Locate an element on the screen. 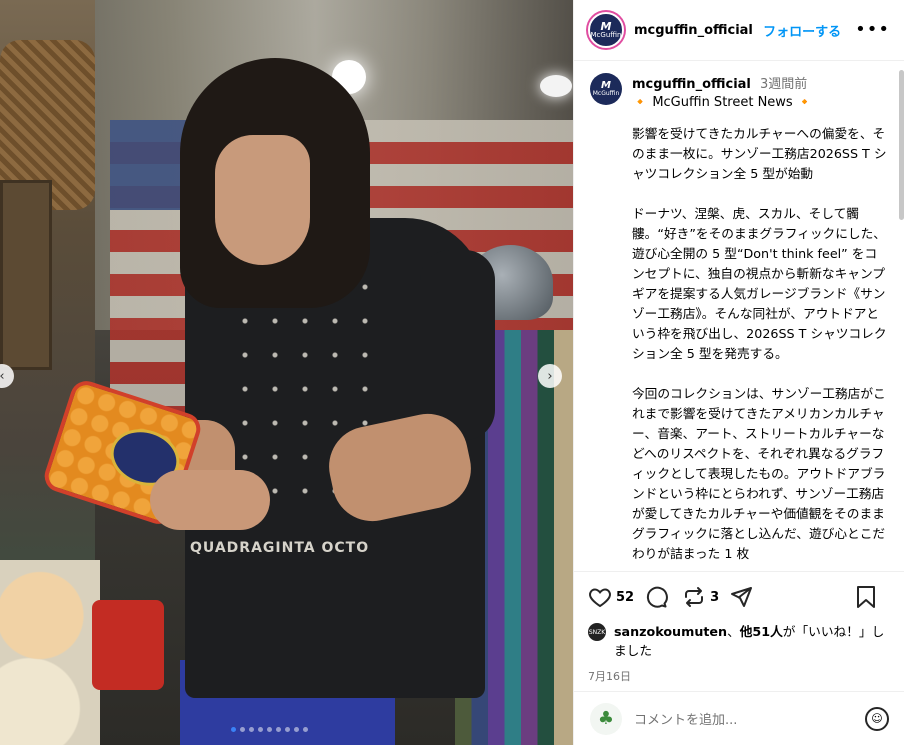 The width and height of the screenshot is (904, 745). like-button: 52 is located at coordinates (611, 597).